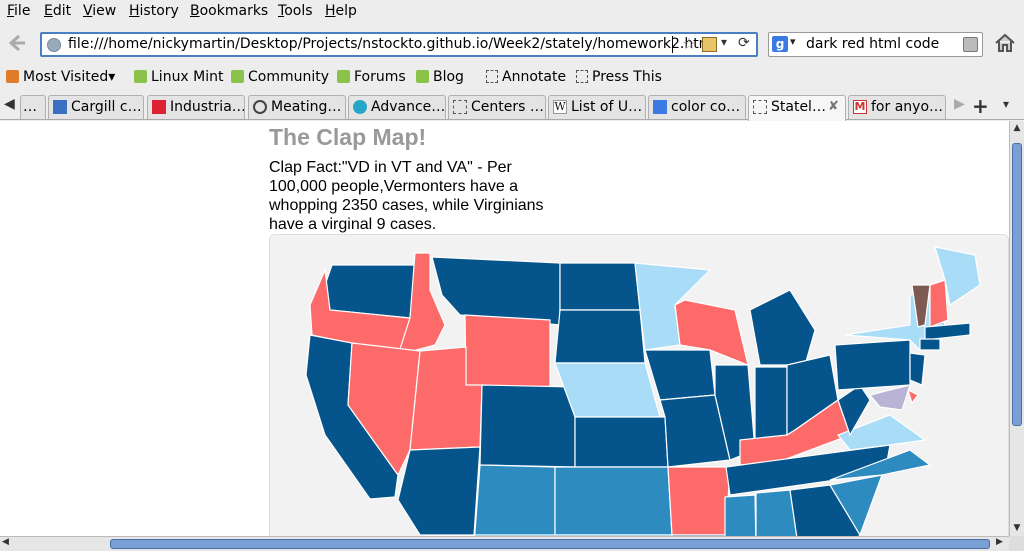  What do you see at coordinates (18, 11) in the screenshot?
I see `menu-file: File` at bounding box center [18, 11].